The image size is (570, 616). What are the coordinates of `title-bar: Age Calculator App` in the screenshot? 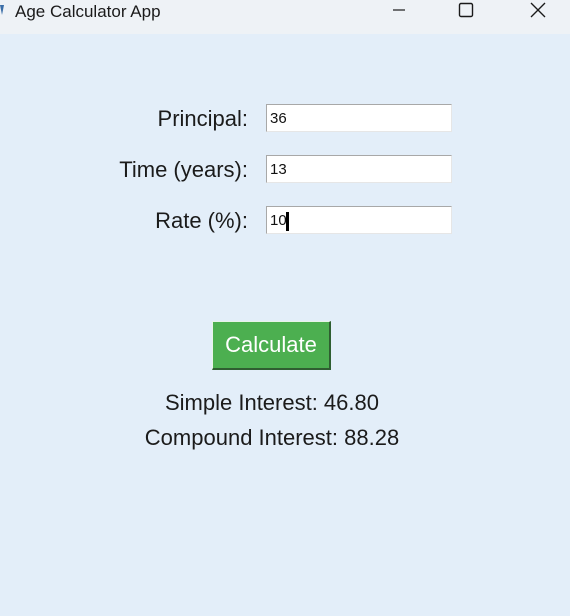 It's located at (285, 17).